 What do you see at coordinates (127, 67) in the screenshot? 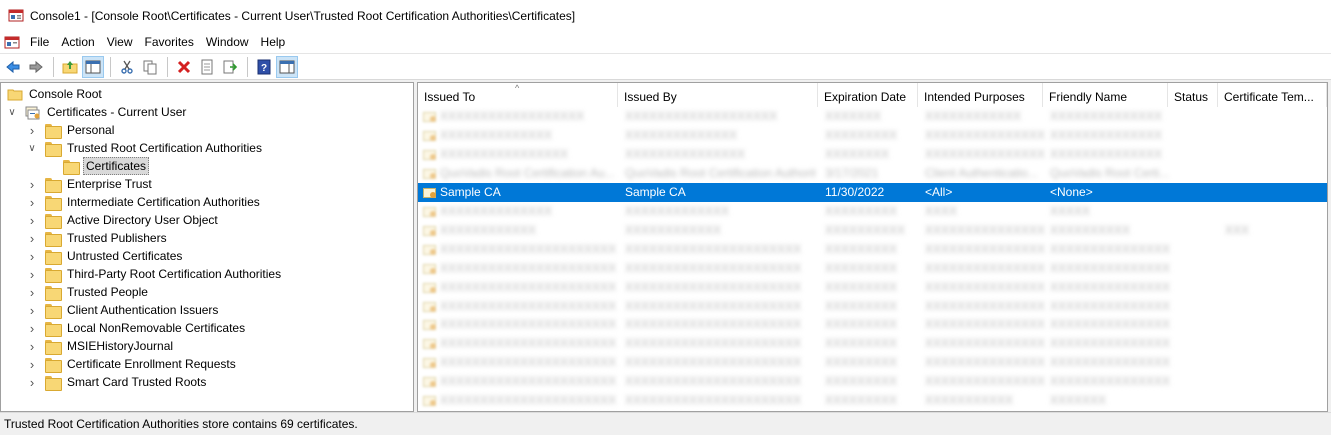
I see `cut-button` at bounding box center [127, 67].